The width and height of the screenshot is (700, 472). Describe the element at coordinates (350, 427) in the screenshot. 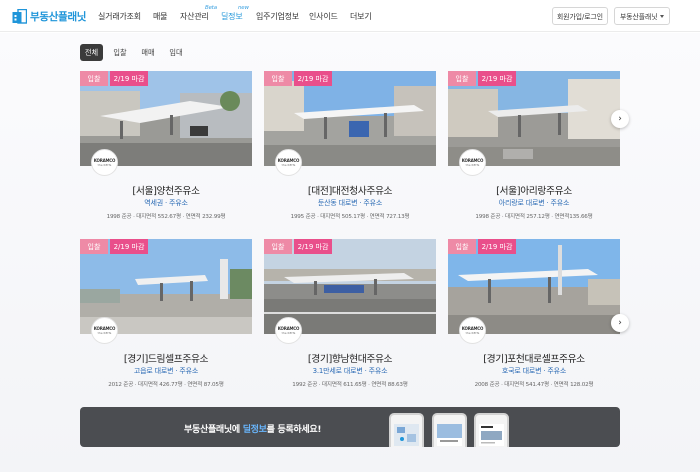

I see `register-deal-banner: 부동산플래닛에 딜정보를 등록하세요!` at that location.